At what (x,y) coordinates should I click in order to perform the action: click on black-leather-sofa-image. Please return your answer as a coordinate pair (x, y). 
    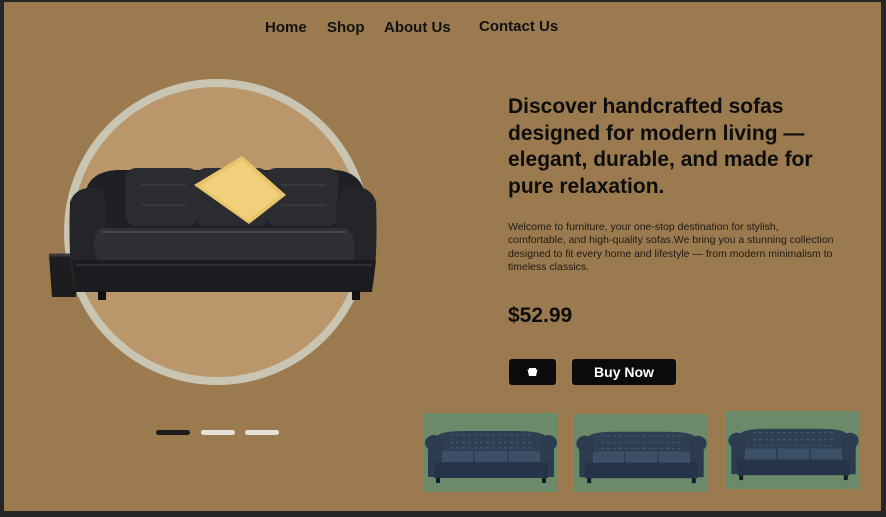
    Looking at the image, I should click on (213, 228).